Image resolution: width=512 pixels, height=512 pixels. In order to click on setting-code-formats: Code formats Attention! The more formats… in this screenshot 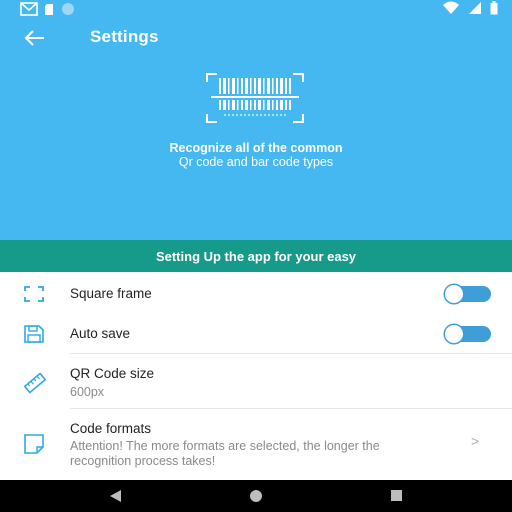, I will do `click(256, 444)`.